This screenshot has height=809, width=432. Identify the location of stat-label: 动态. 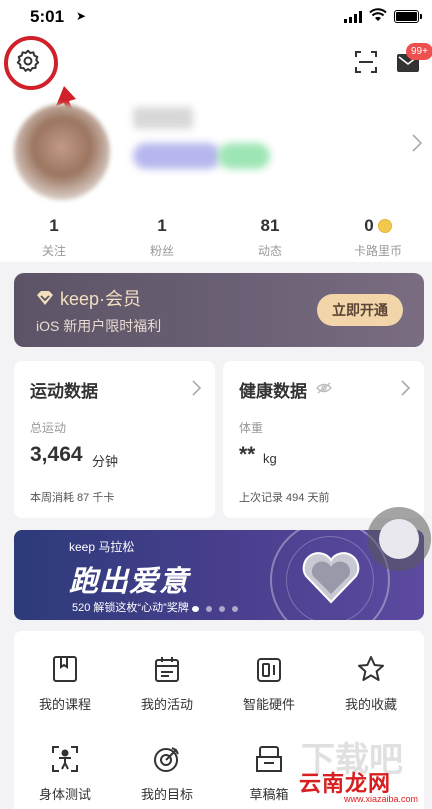
(269, 251).